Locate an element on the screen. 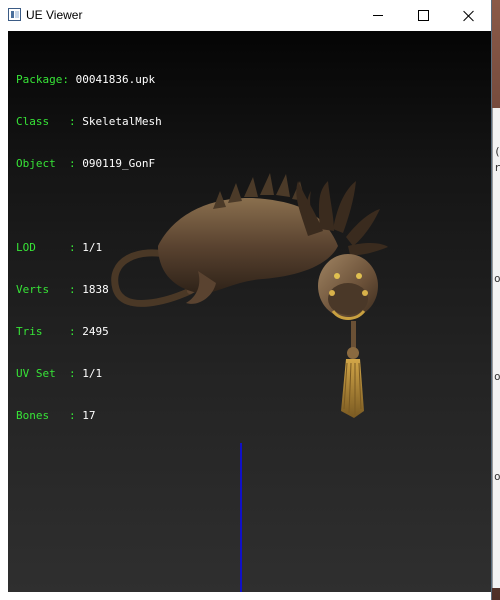 Image resolution: width=500 pixels, height=600 pixels. close-icon is located at coordinates (469, 16).